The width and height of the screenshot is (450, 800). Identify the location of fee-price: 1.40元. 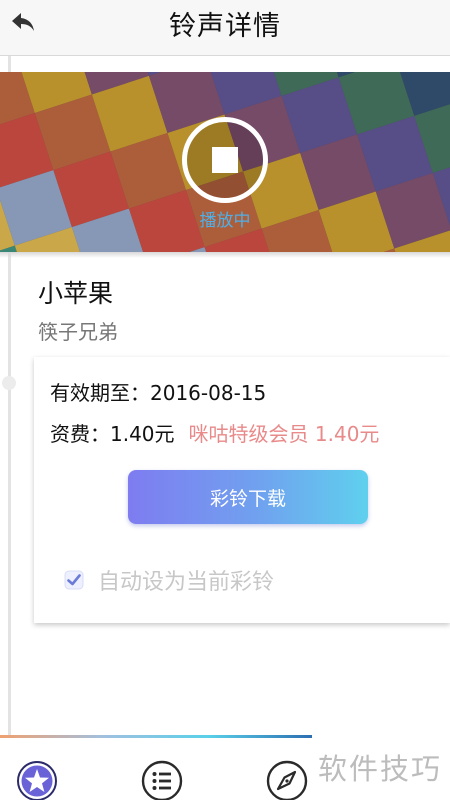
(142, 434).